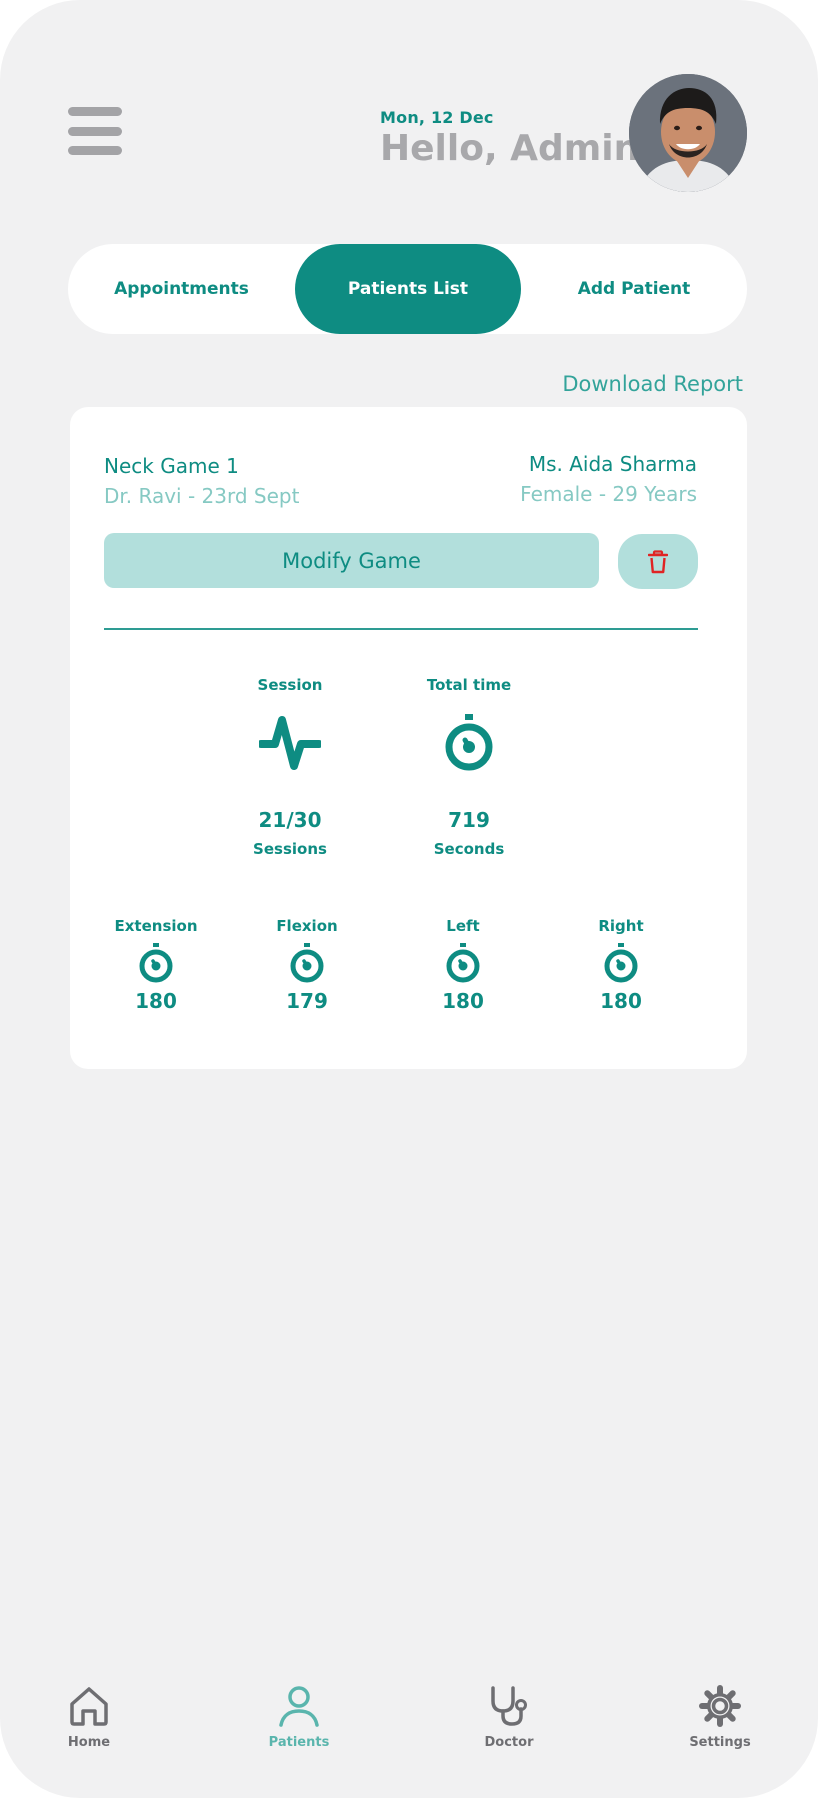 Image resolution: width=818 pixels, height=1798 pixels. I want to click on right-stat: Right 180, so click(621, 965).